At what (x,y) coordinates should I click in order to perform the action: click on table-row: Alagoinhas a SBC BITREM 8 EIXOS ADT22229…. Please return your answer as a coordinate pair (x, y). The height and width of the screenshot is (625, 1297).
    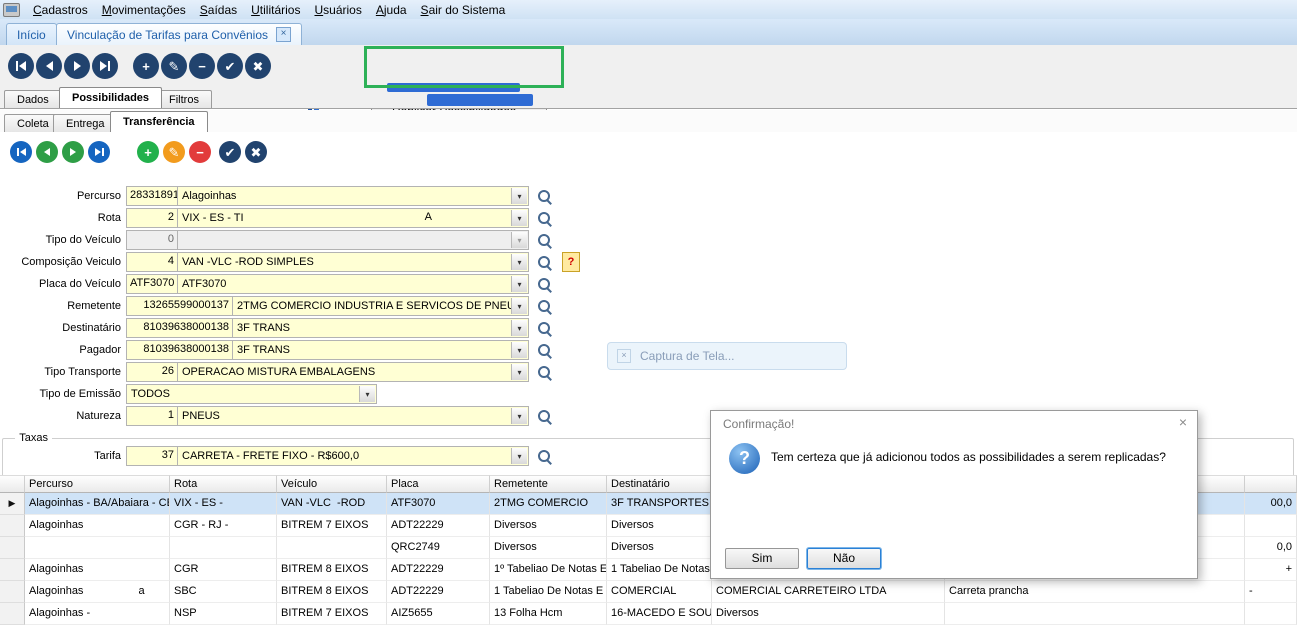
    Looking at the image, I should click on (648, 592).